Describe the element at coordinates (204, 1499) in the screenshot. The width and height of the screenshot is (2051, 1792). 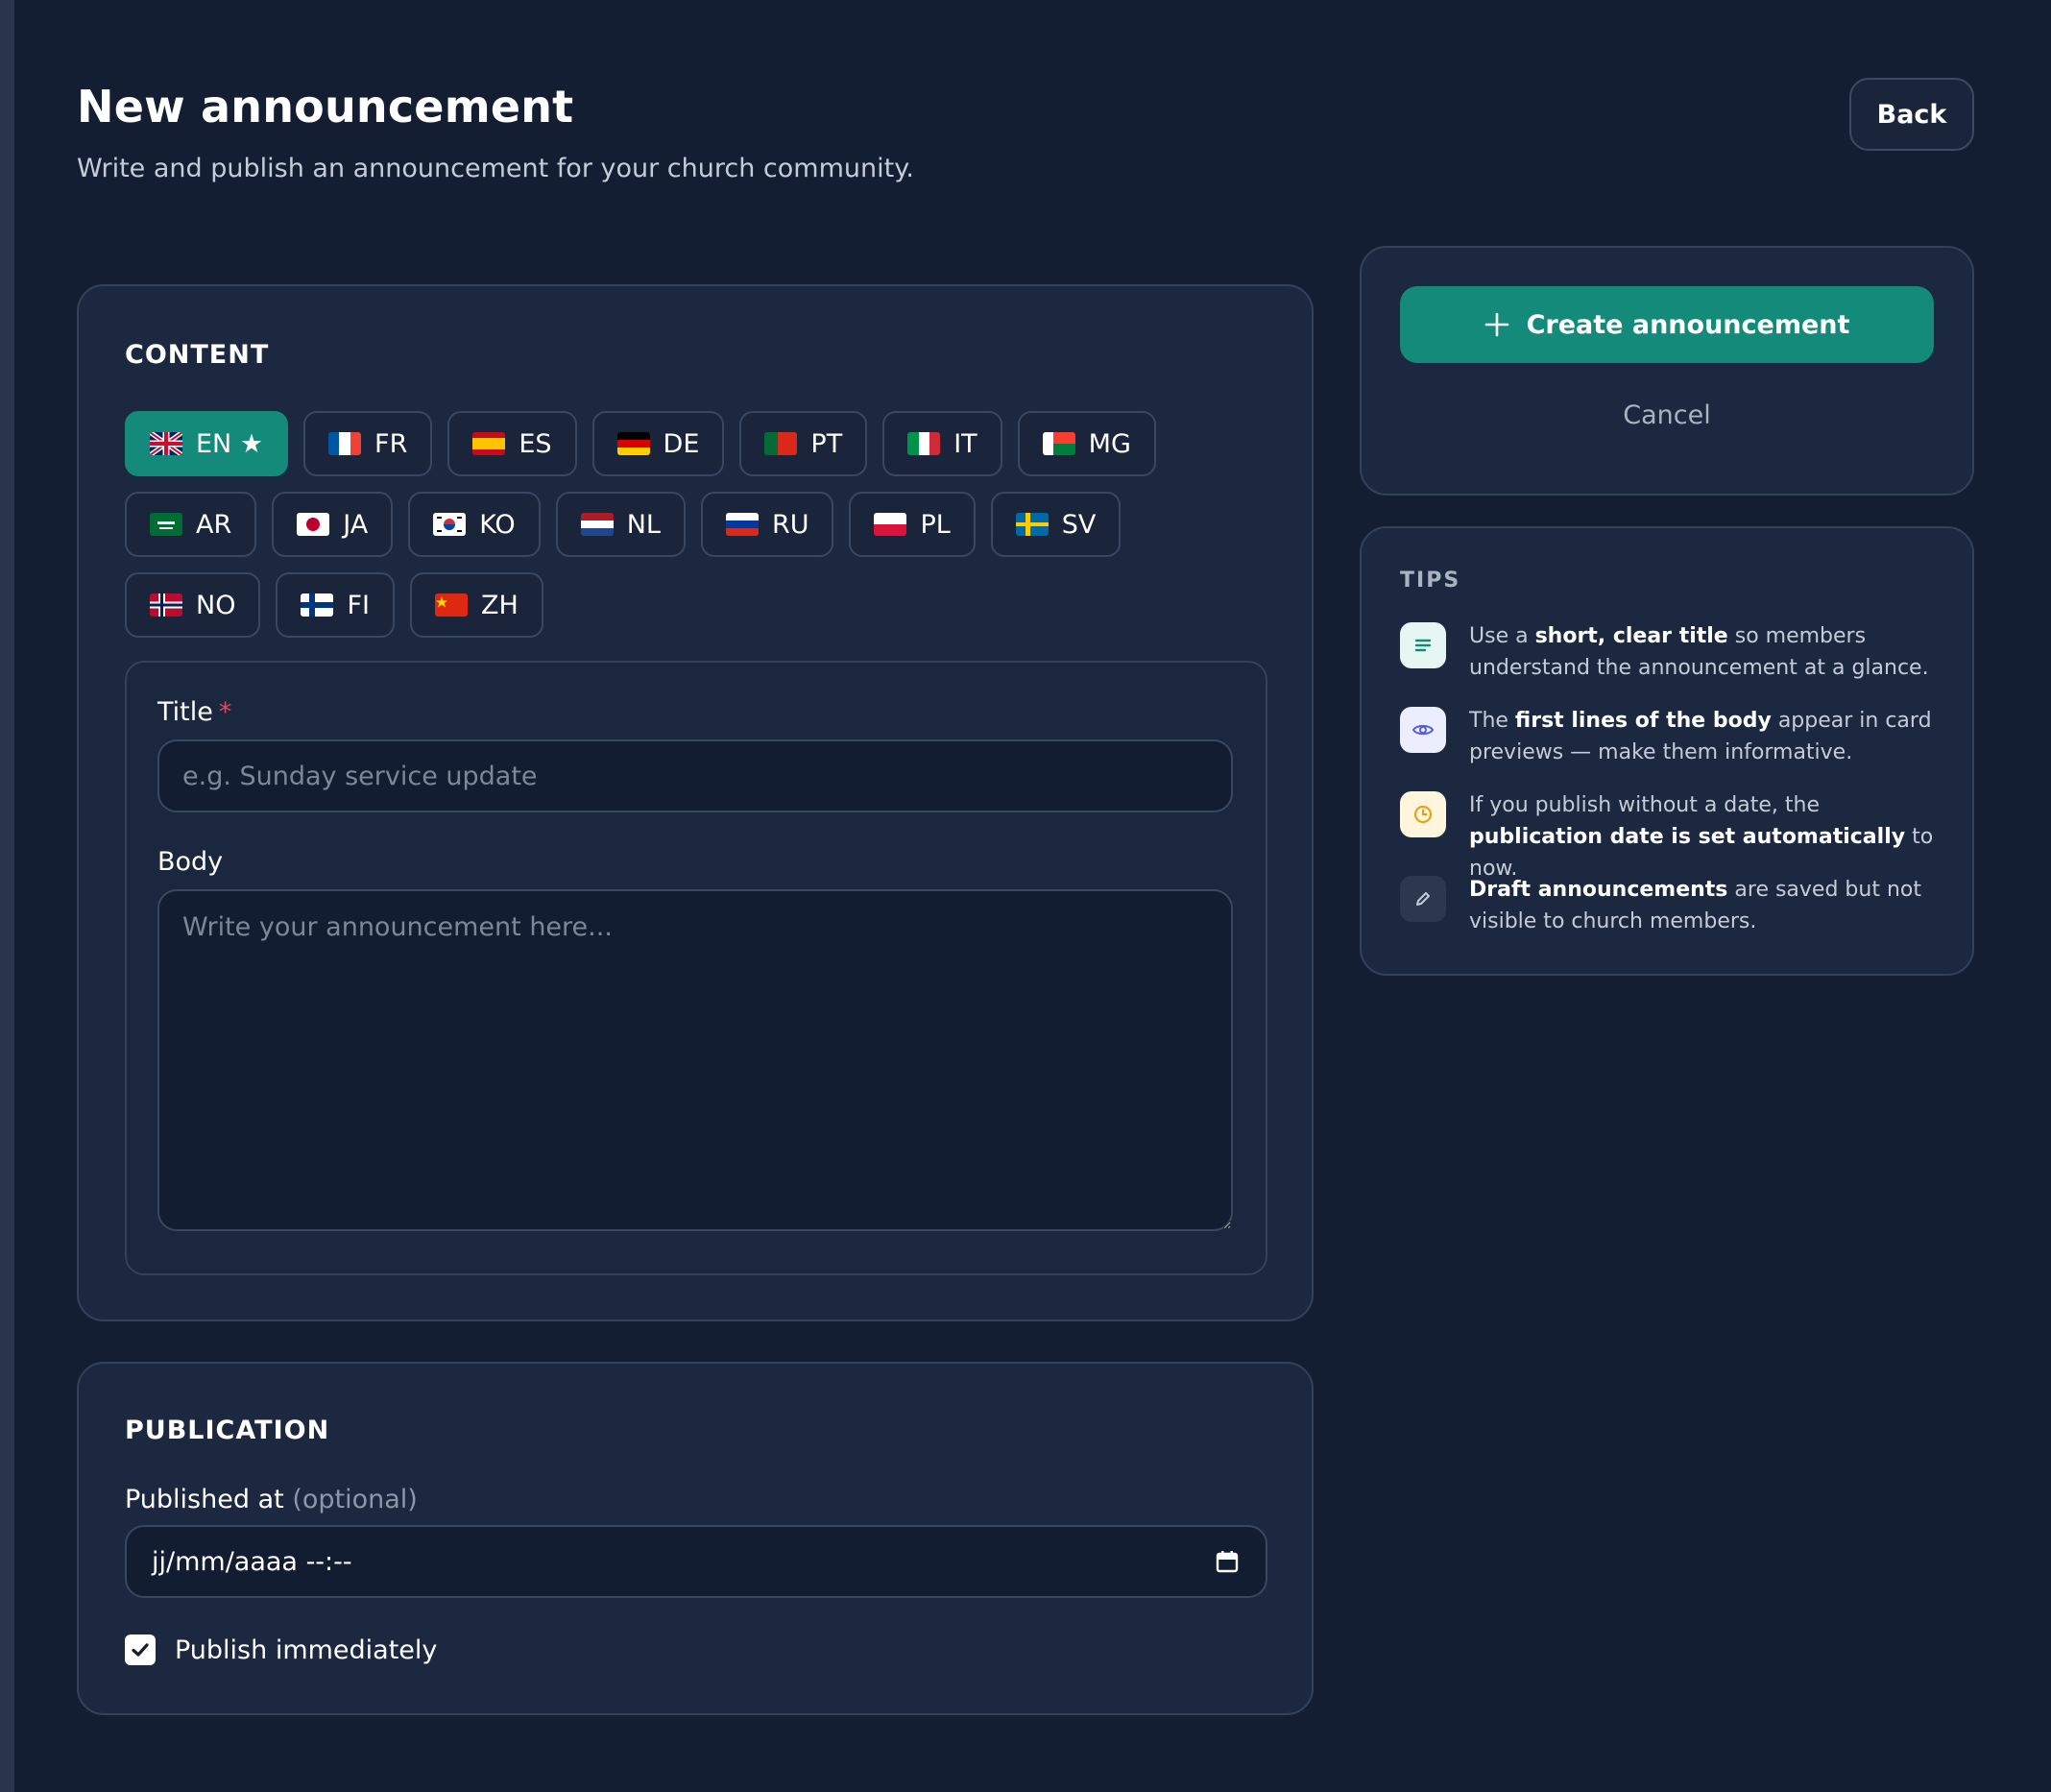
I see `published-at-label-text: Published at` at that location.